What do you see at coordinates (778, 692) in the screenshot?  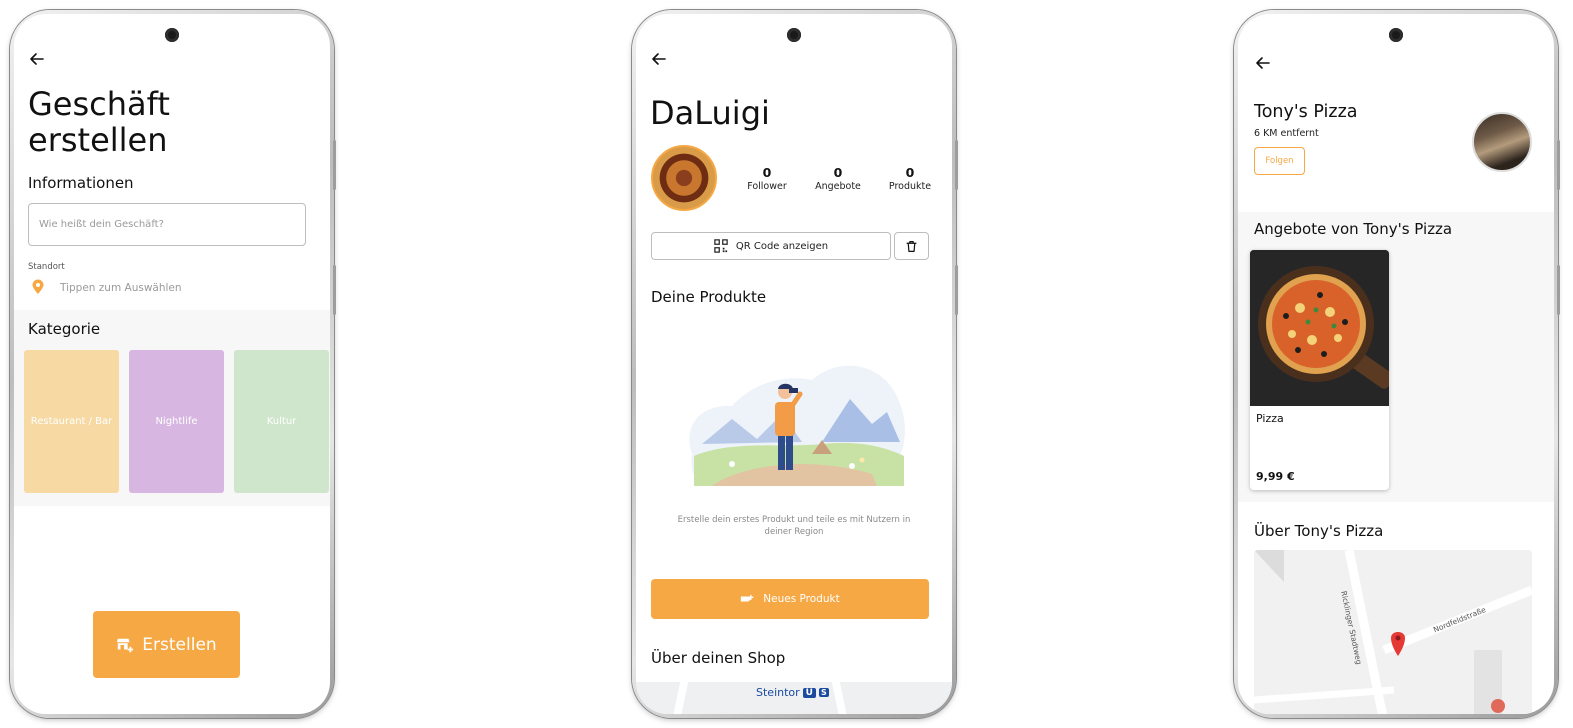 I see `station-name: Steintor` at bounding box center [778, 692].